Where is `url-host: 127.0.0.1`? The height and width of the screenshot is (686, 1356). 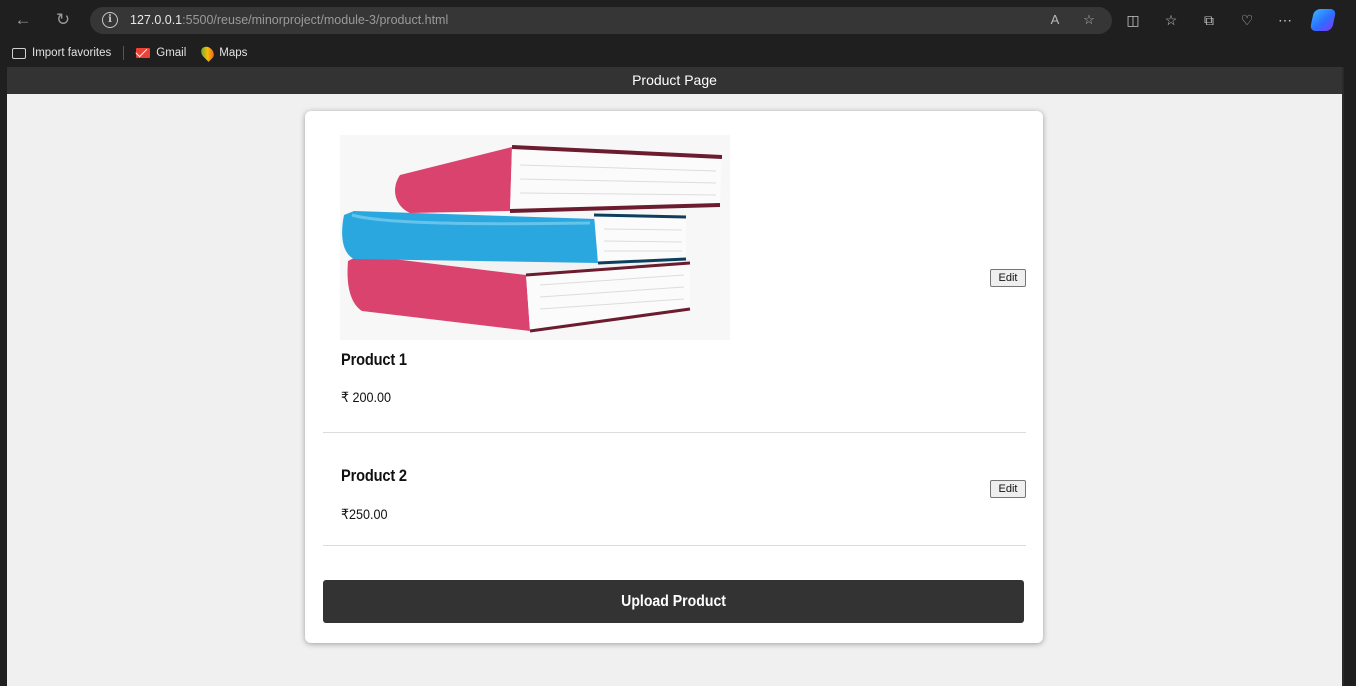
url-host: 127.0.0.1 is located at coordinates (156, 20).